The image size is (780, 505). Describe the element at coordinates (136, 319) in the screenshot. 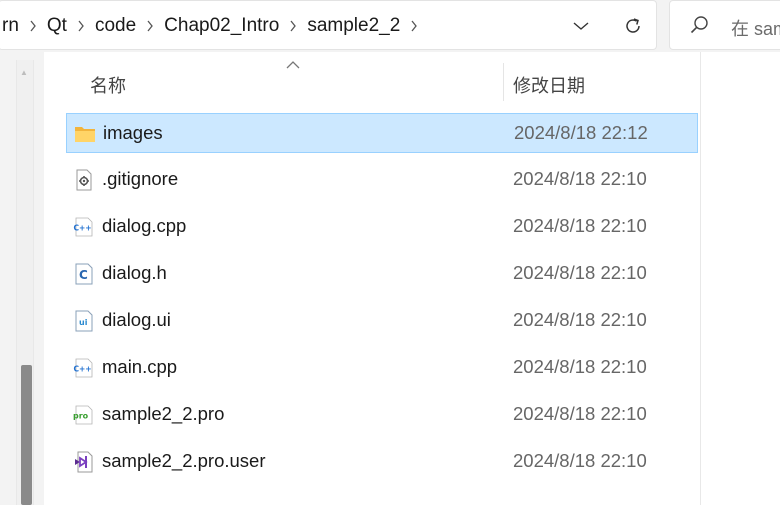

I see `file-name: dialog.ui` at that location.